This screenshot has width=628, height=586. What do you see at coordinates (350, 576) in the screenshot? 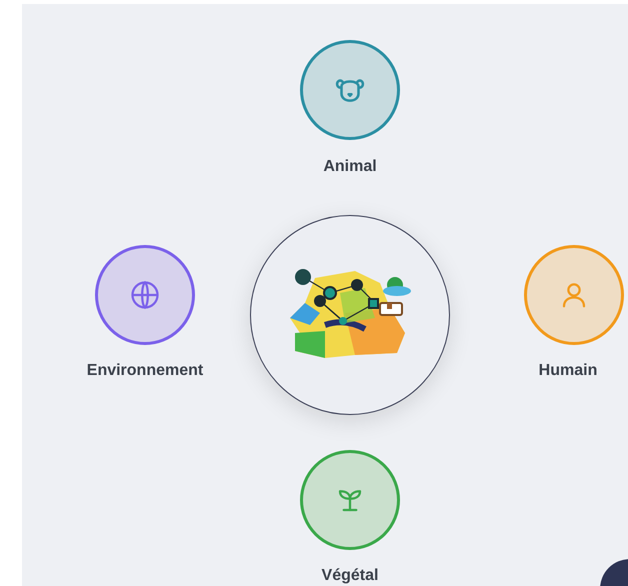
I see `domain-label: Végétal` at bounding box center [350, 576].